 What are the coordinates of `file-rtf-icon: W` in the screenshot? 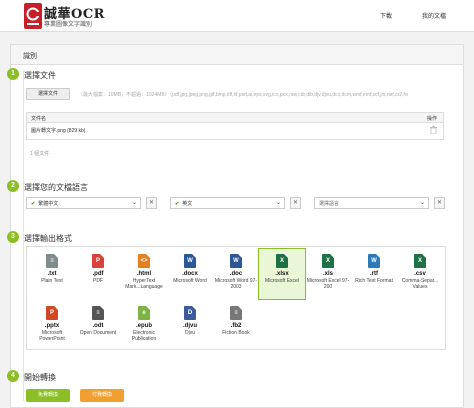 It's located at (374, 261).